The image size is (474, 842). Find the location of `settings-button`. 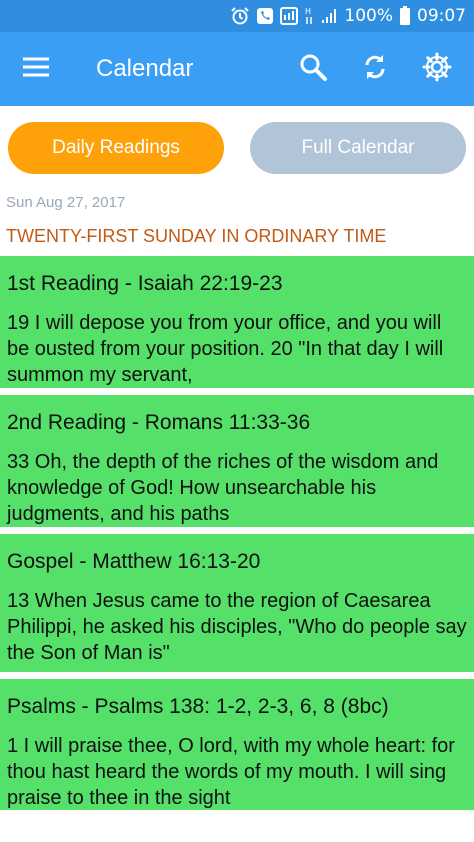

settings-button is located at coordinates (437, 69).